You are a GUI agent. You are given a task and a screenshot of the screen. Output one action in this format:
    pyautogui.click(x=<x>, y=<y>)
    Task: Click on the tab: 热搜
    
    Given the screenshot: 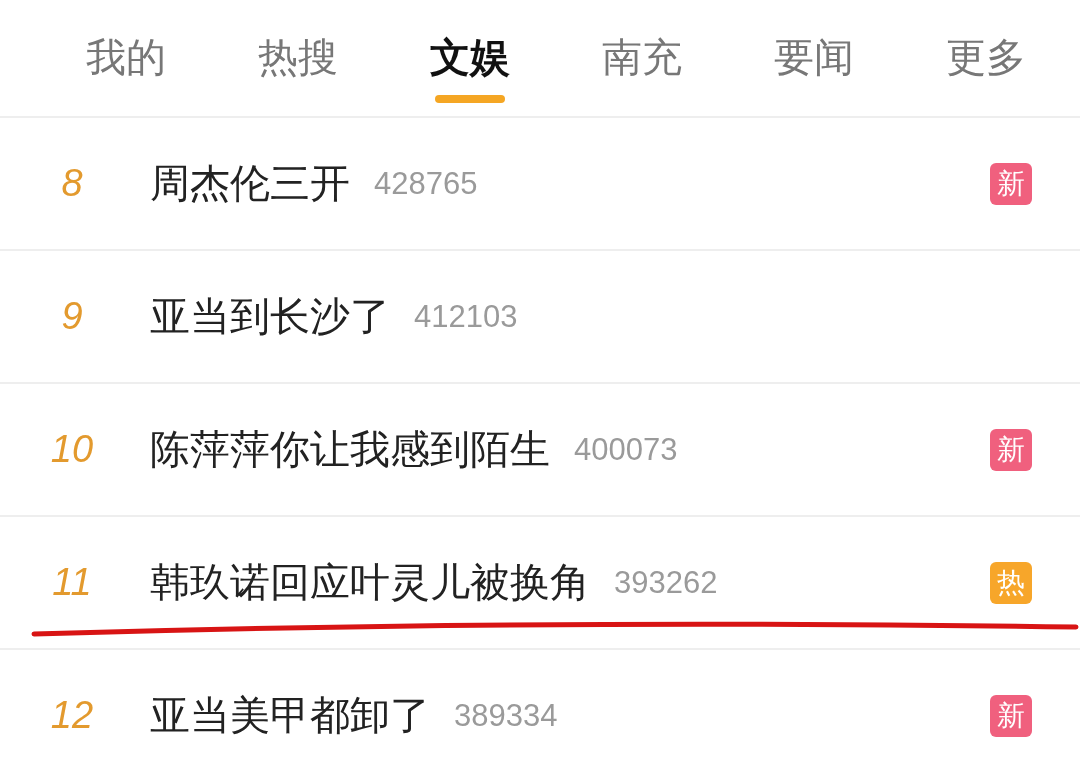 What is the action you would take?
    pyautogui.click(x=298, y=58)
    